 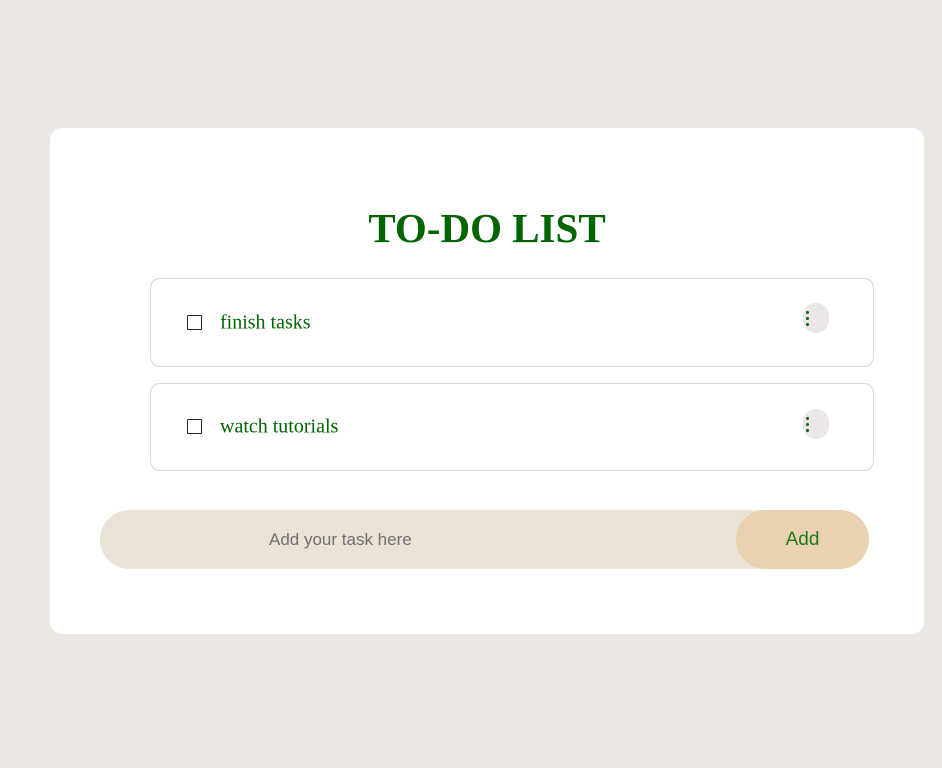 What do you see at coordinates (512, 322) in the screenshot?
I see `task-item: finish tasks` at bounding box center [512, 322].